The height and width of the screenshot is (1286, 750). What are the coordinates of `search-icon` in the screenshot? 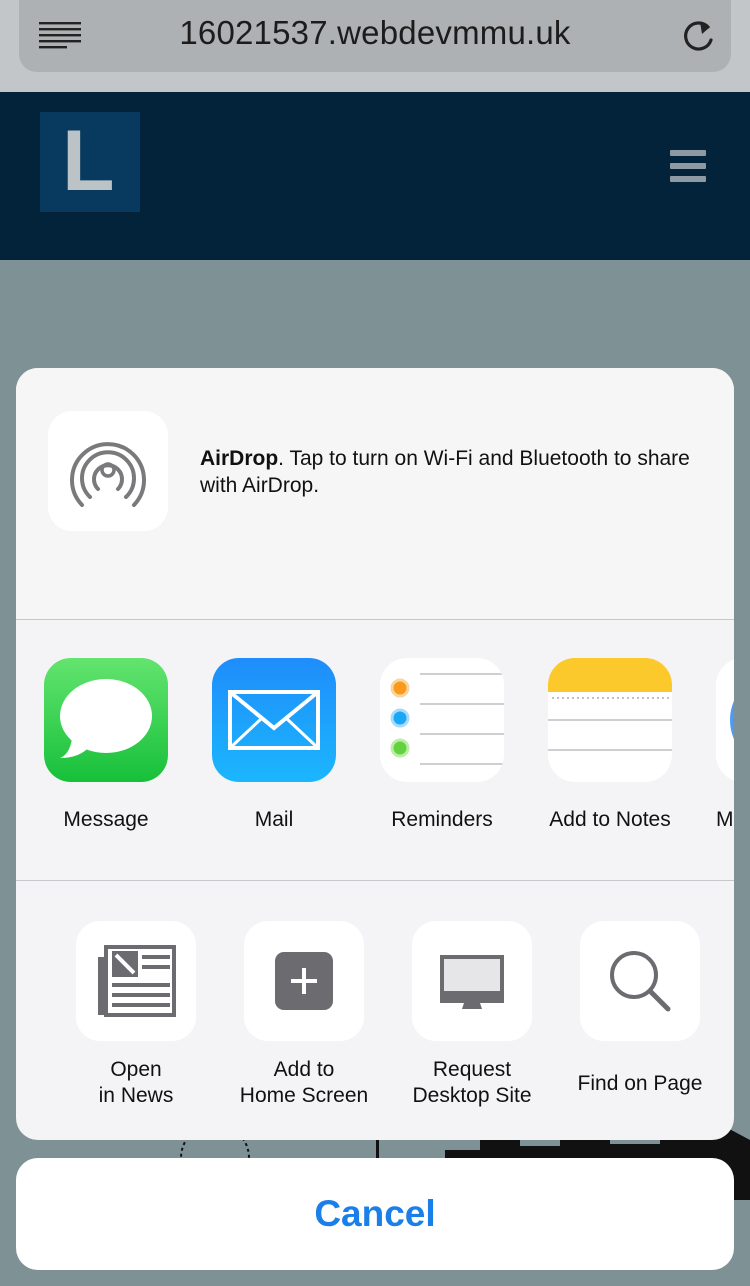 It's located at (640, 981).